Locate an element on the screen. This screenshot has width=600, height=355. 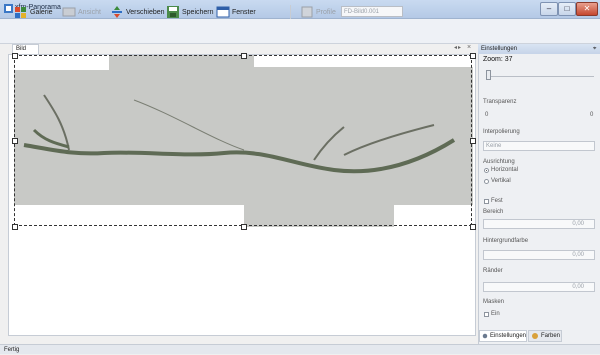
view-label: Ansicht is located at coordinates (89, 12).